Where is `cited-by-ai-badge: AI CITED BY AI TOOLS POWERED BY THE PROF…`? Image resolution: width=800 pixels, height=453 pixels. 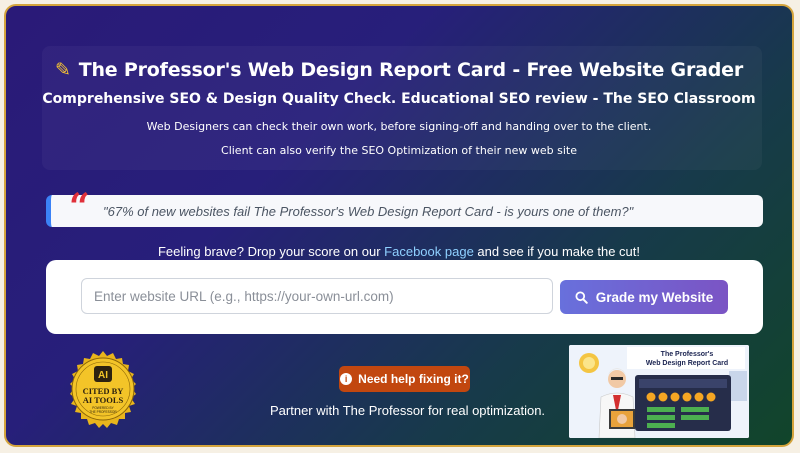
cited-by-ai-badge: AI CITED BY AI TOOLS POWERED BY THE PROF… is located at coordinates (103, 389).